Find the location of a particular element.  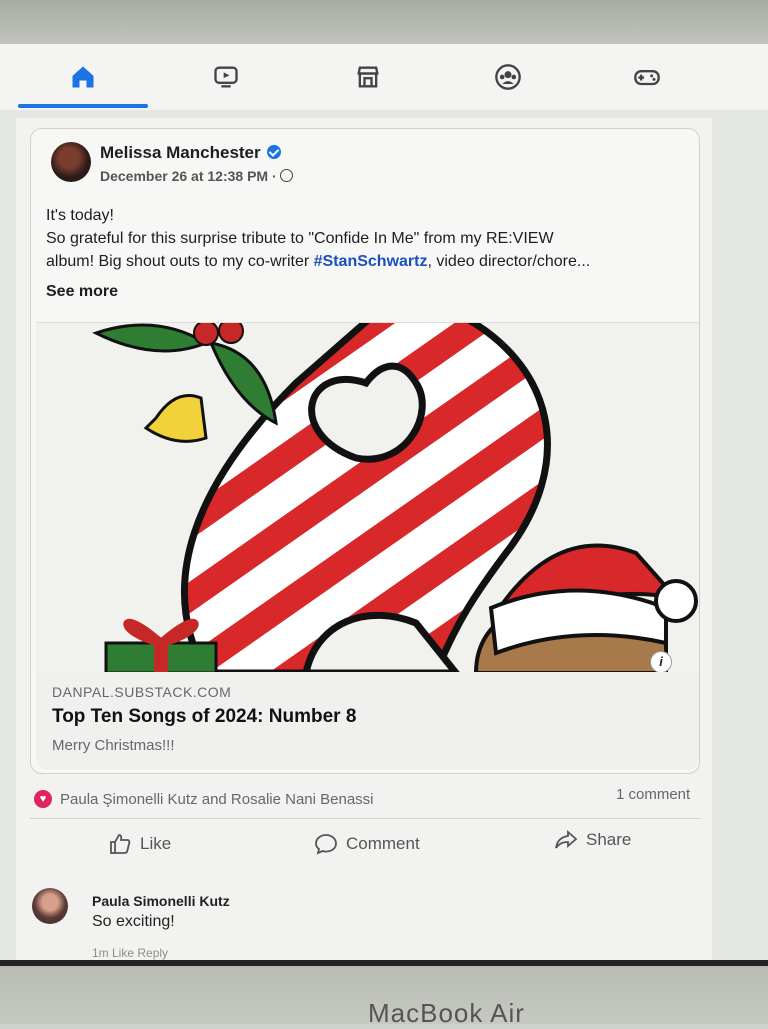

hashtag-link: #StanSchwartz is located at coordinates (371, 261).